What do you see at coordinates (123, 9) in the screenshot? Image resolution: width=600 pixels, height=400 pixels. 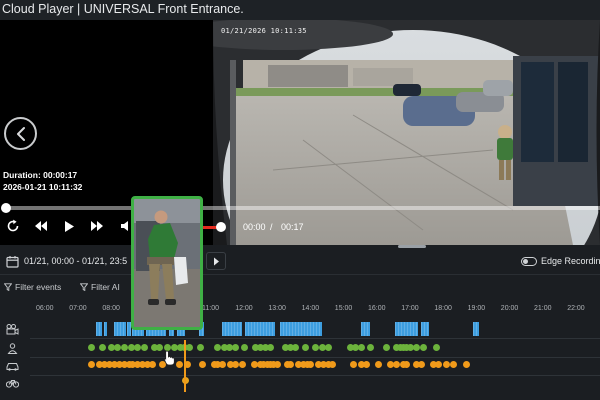 I see `window-title: Cloud Player | UNIVERSAL Front Entrance.` at bounding box center [123, 9].